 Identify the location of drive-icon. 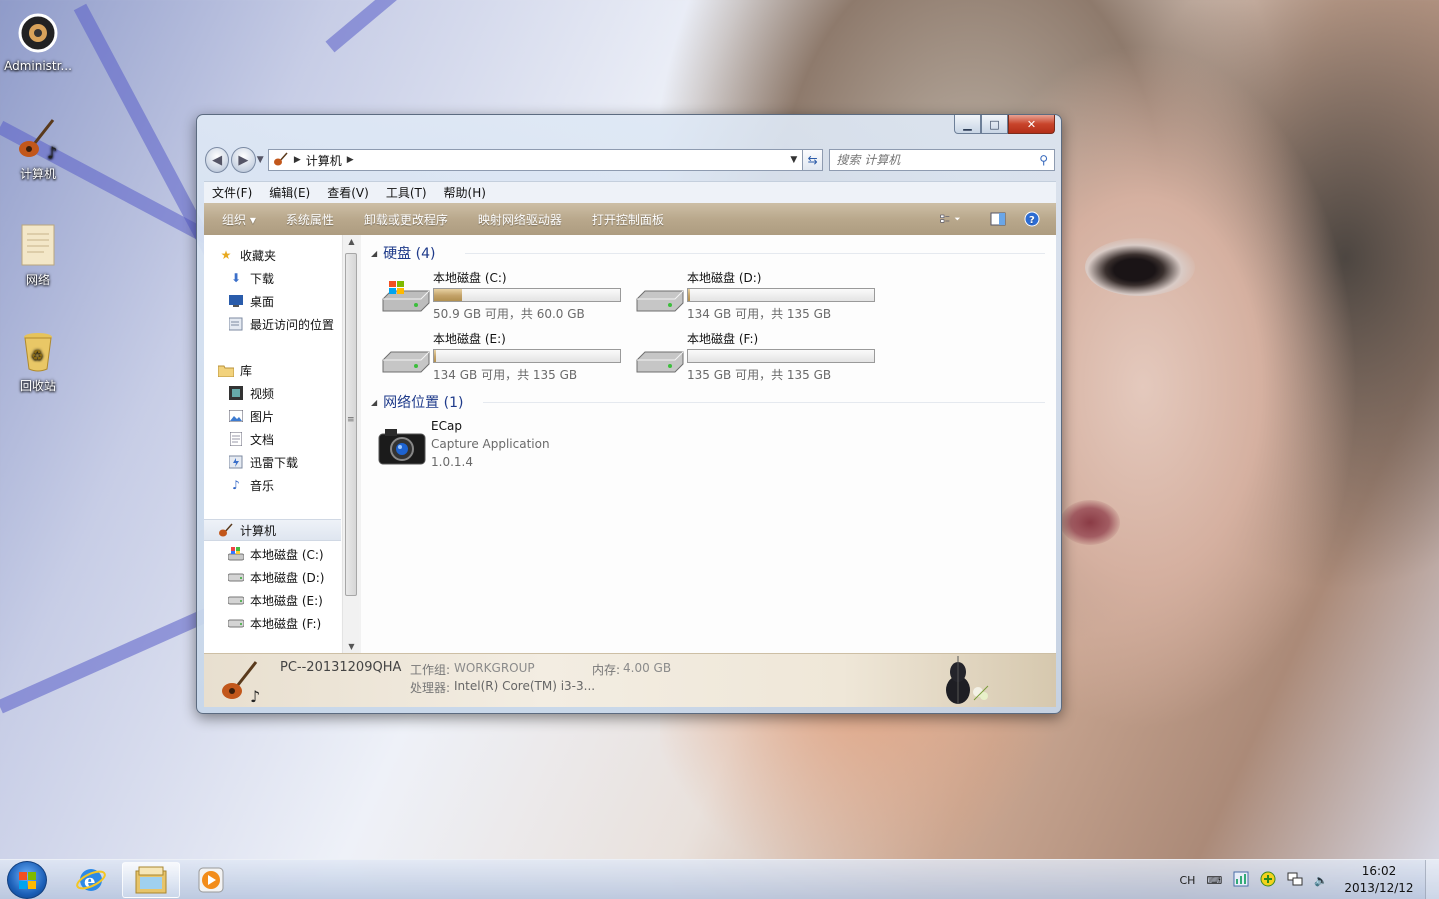
(406, 357).